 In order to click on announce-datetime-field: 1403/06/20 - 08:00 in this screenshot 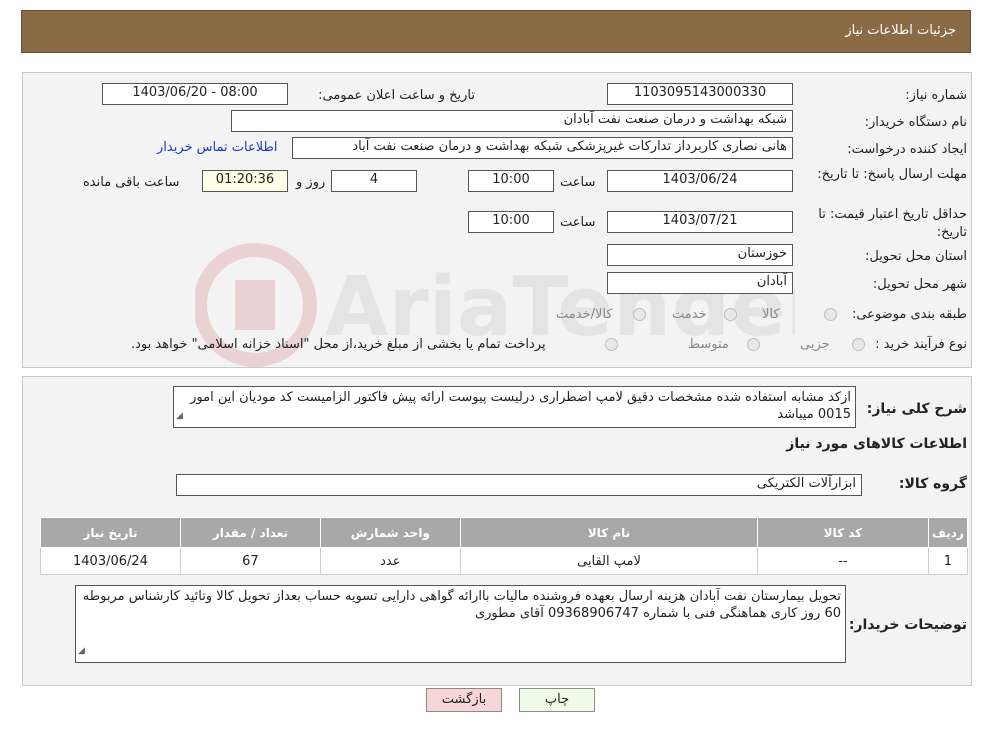, I will do `click(195, 94)`.